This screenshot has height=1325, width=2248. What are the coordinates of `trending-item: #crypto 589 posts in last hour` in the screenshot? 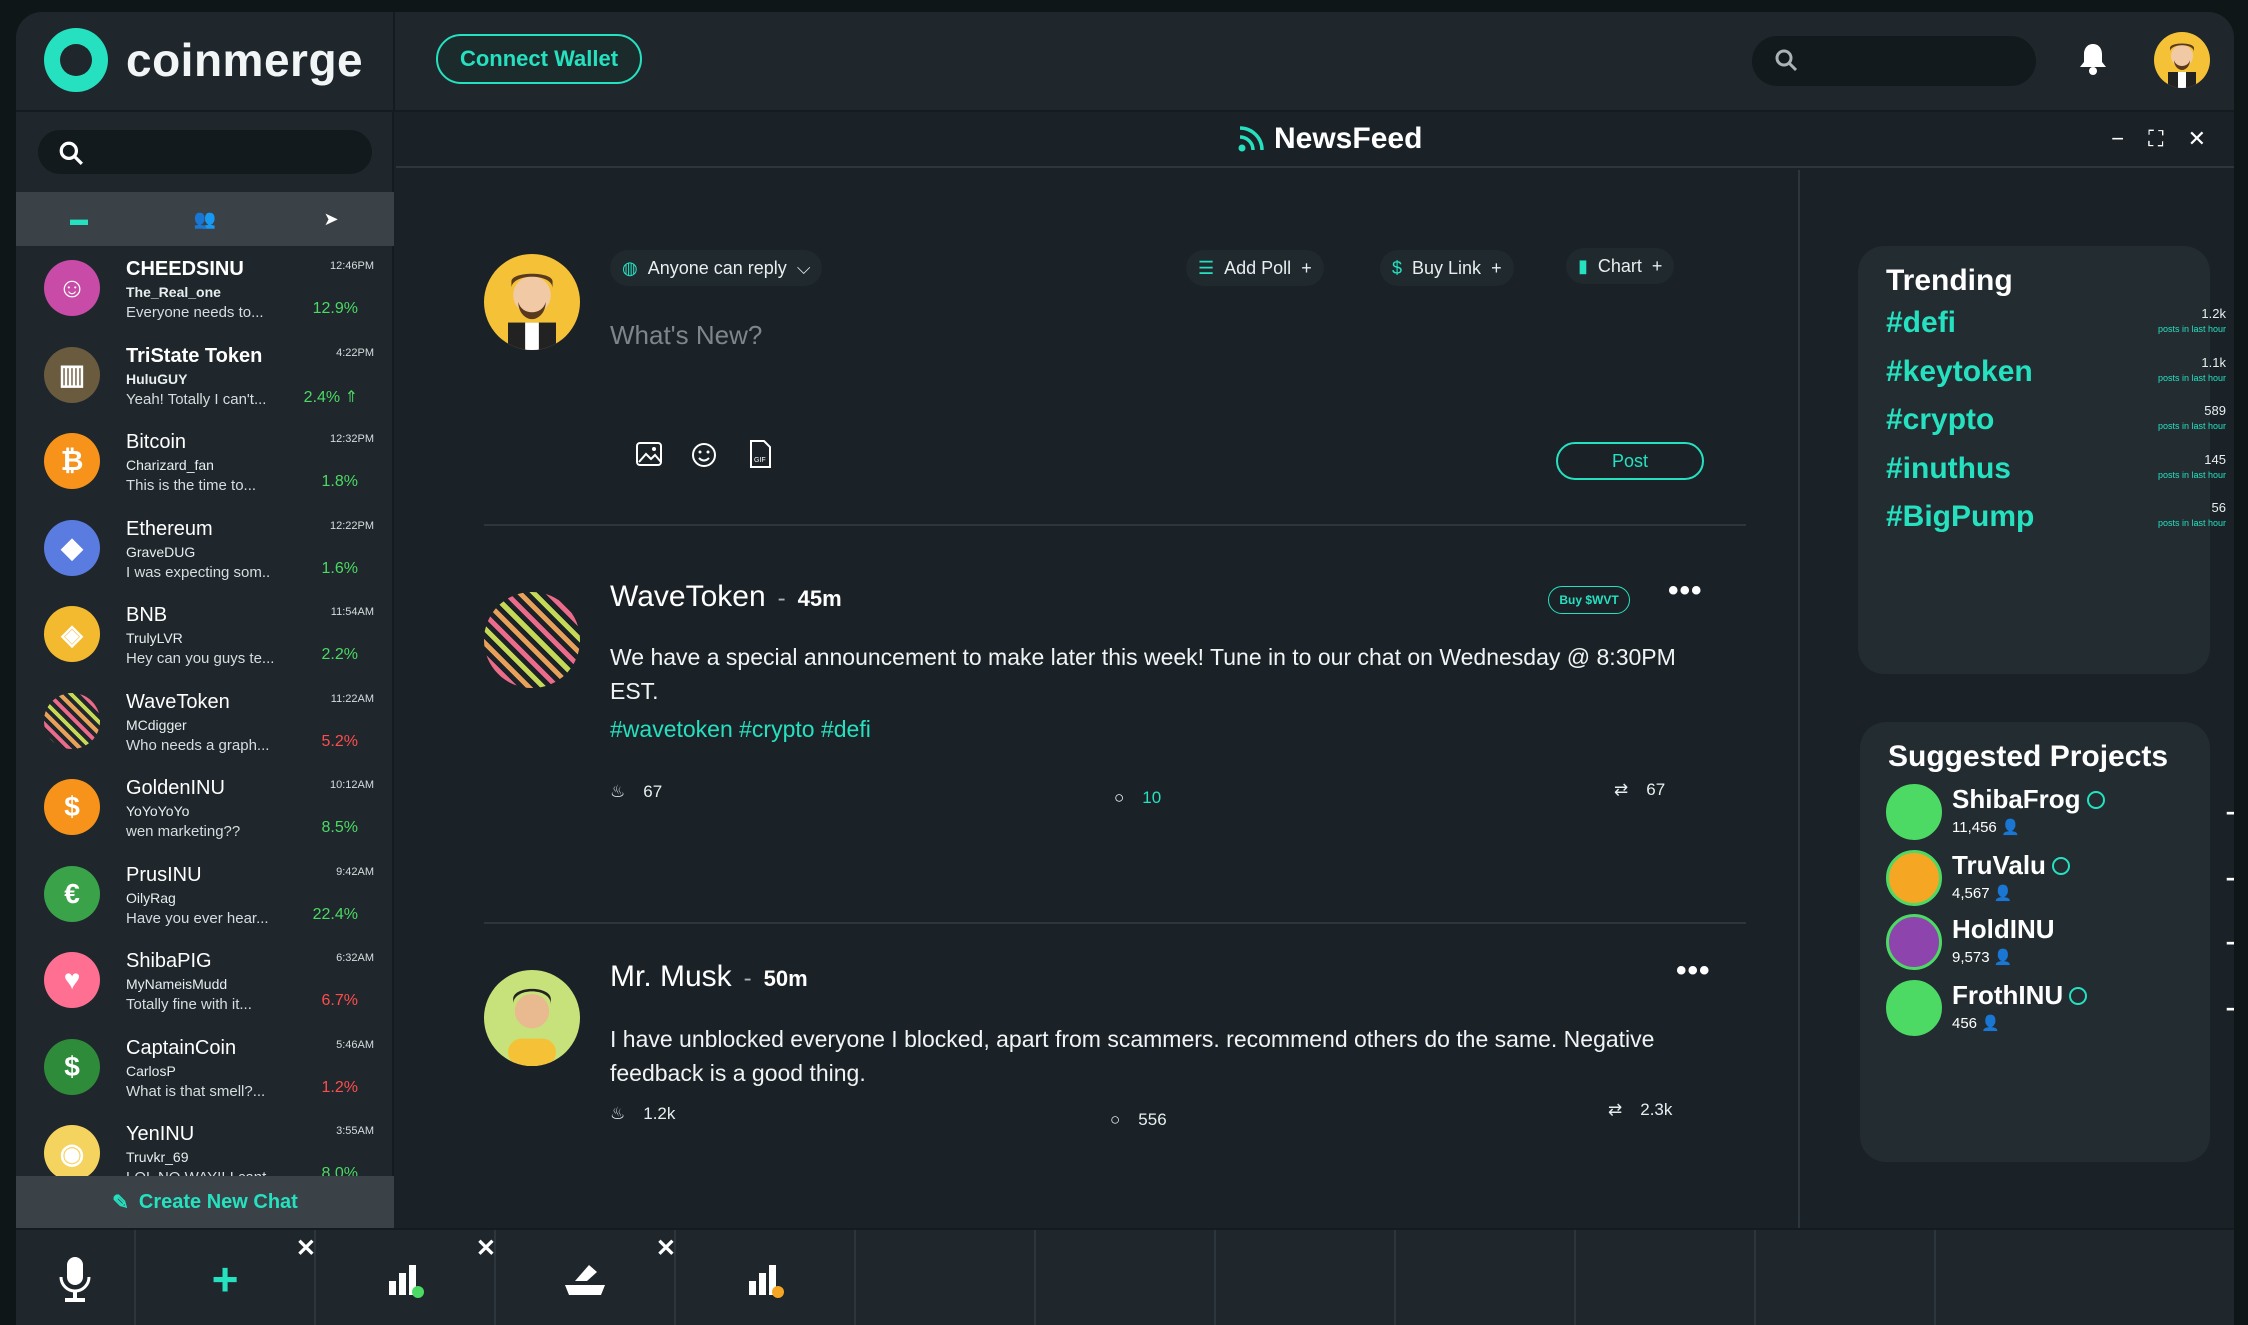 It's located at (2056, 420).